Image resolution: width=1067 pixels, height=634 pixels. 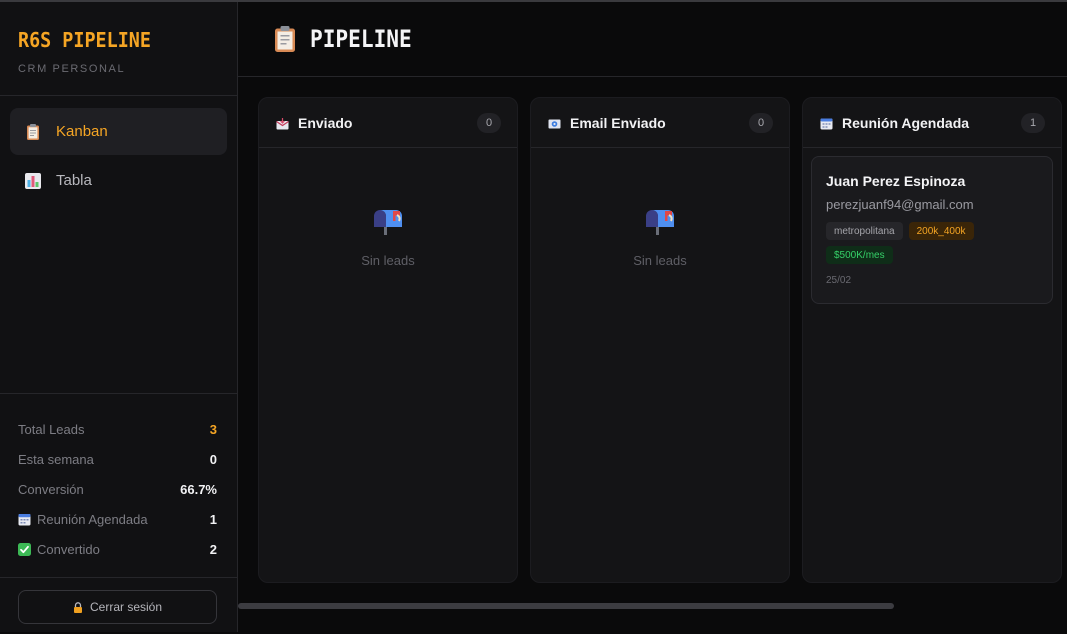 I want to click on column-title: Enviado, so click(x=325, y=122).